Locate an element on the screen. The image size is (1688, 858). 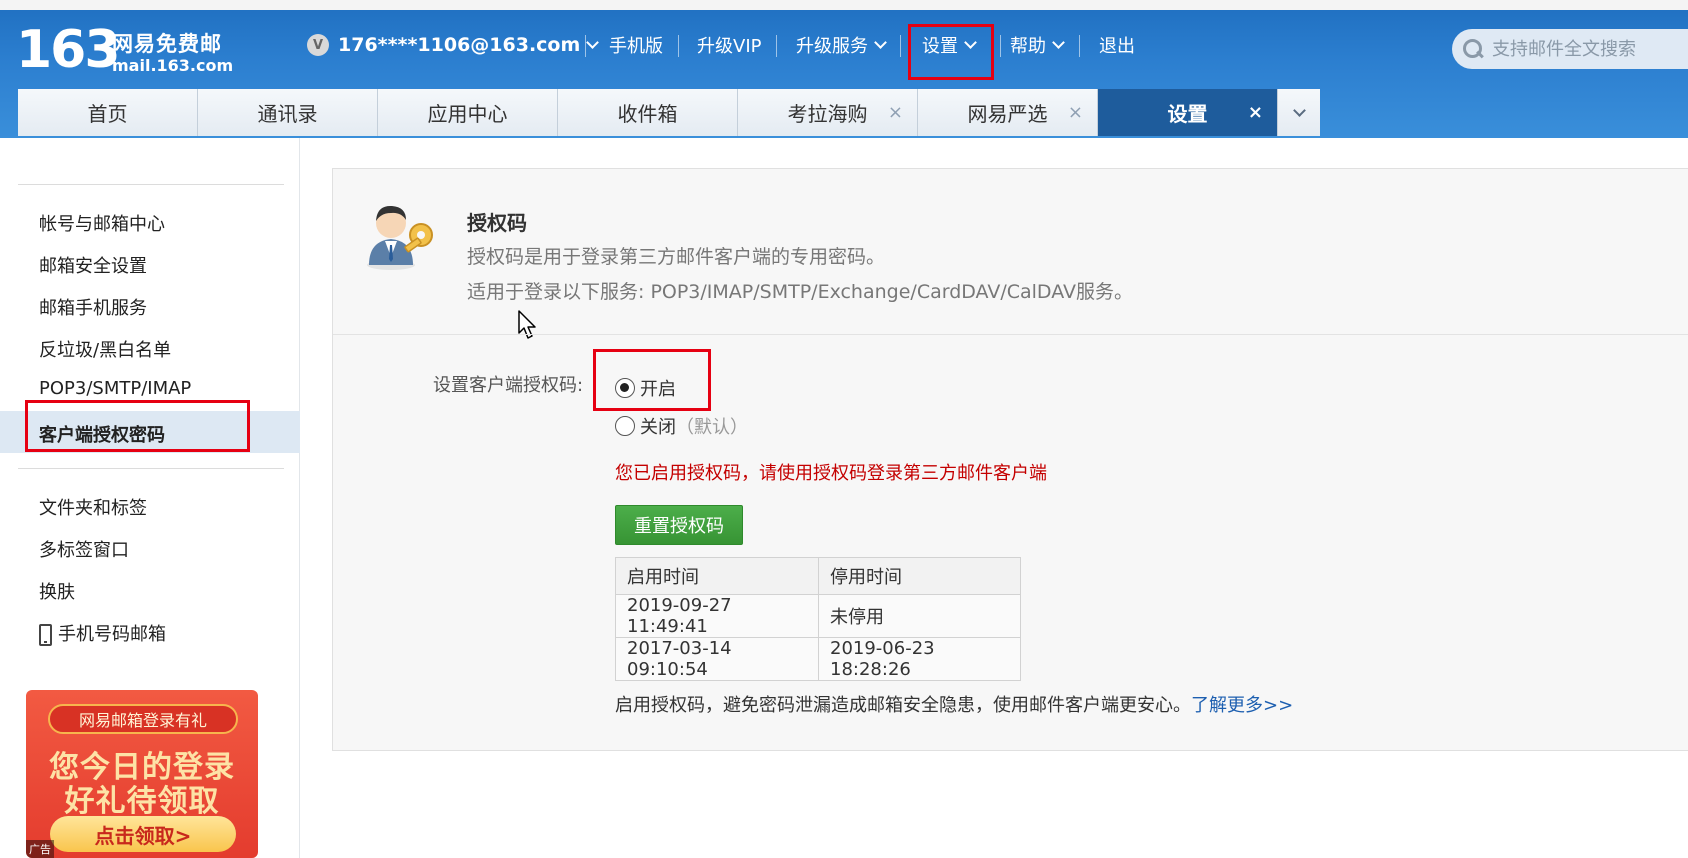
radio-disable-label: 关闭 is located at coordinates (658, 426).